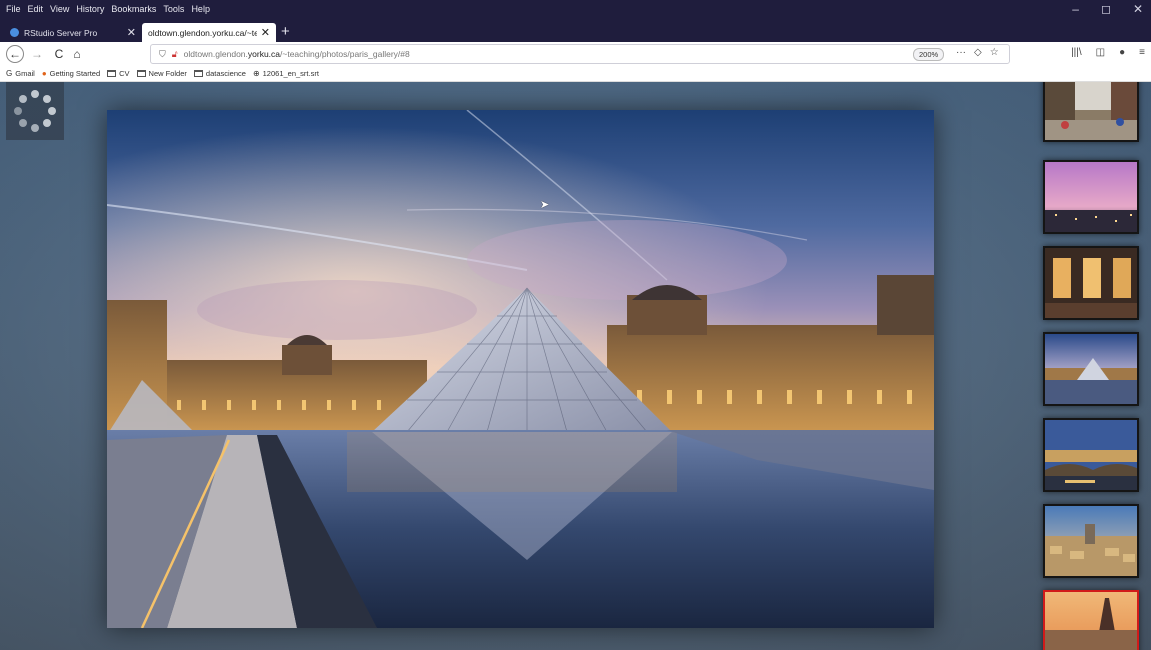 This screenshot has width=1151, height=650. I want to click on reload-button: C, so click(59, 54).